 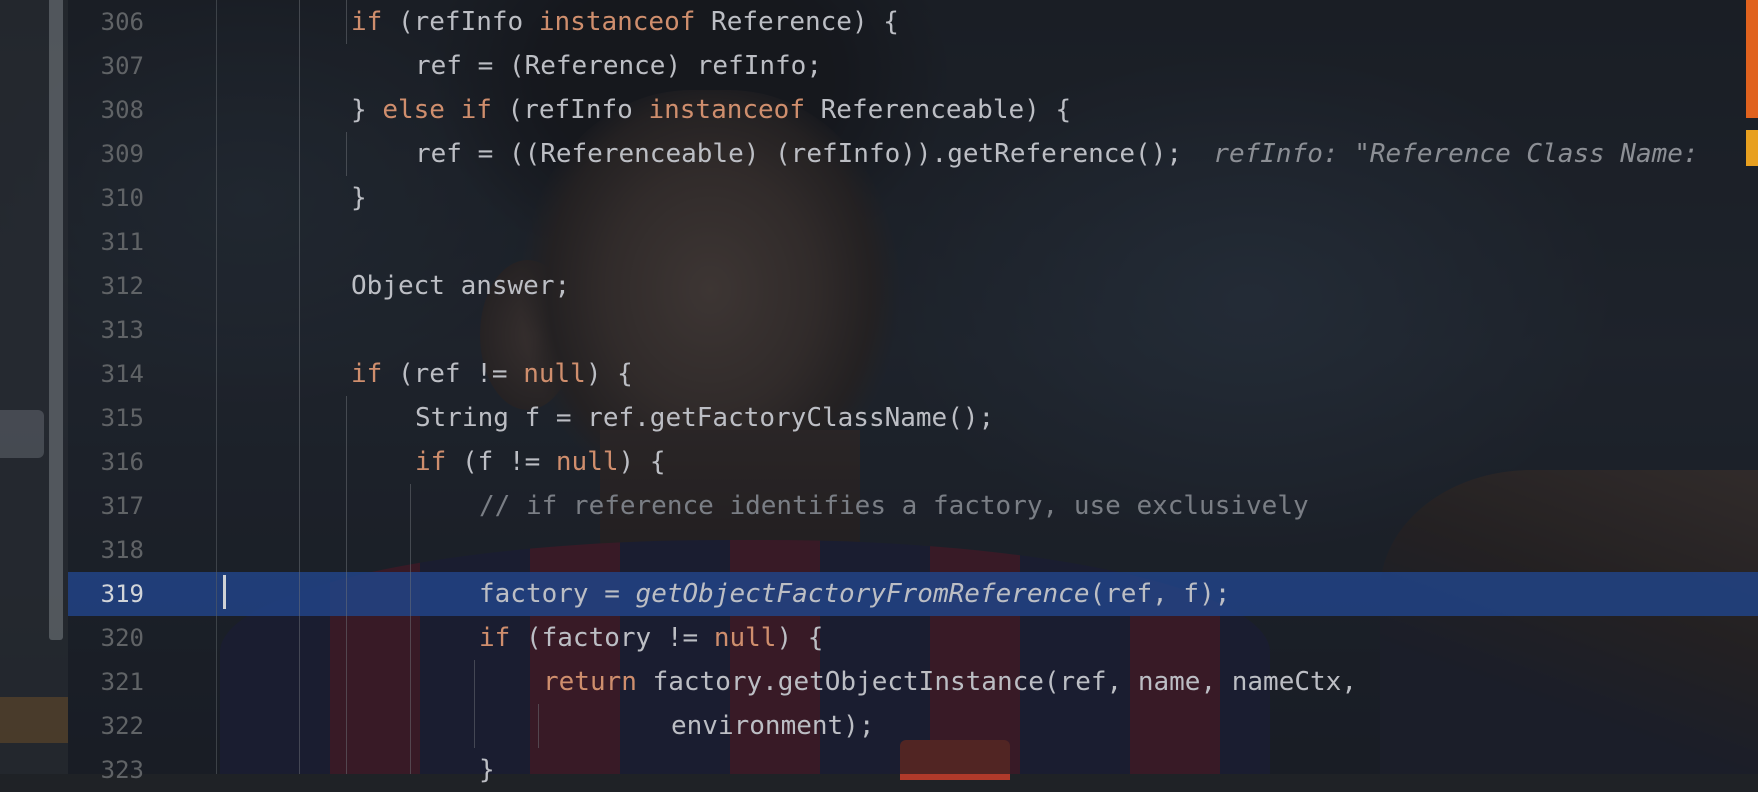 I want to click on error-stripe-scrollbar, so click(x=1752, y=387).